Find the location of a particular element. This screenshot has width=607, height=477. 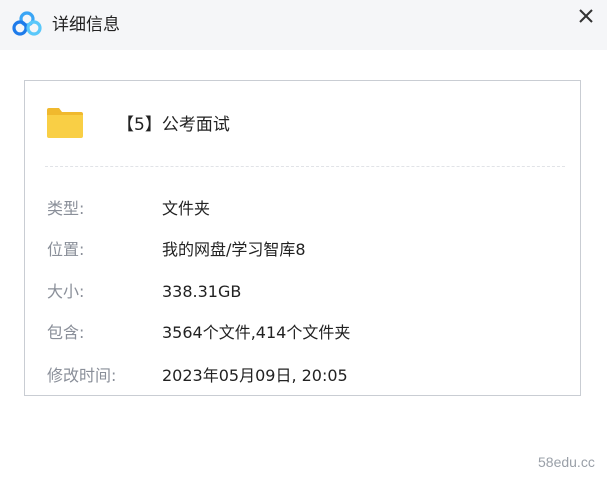

detail-row-modified: 修改时间: 2023年05月09日, 20:05 is located at coordinates (307, 376).